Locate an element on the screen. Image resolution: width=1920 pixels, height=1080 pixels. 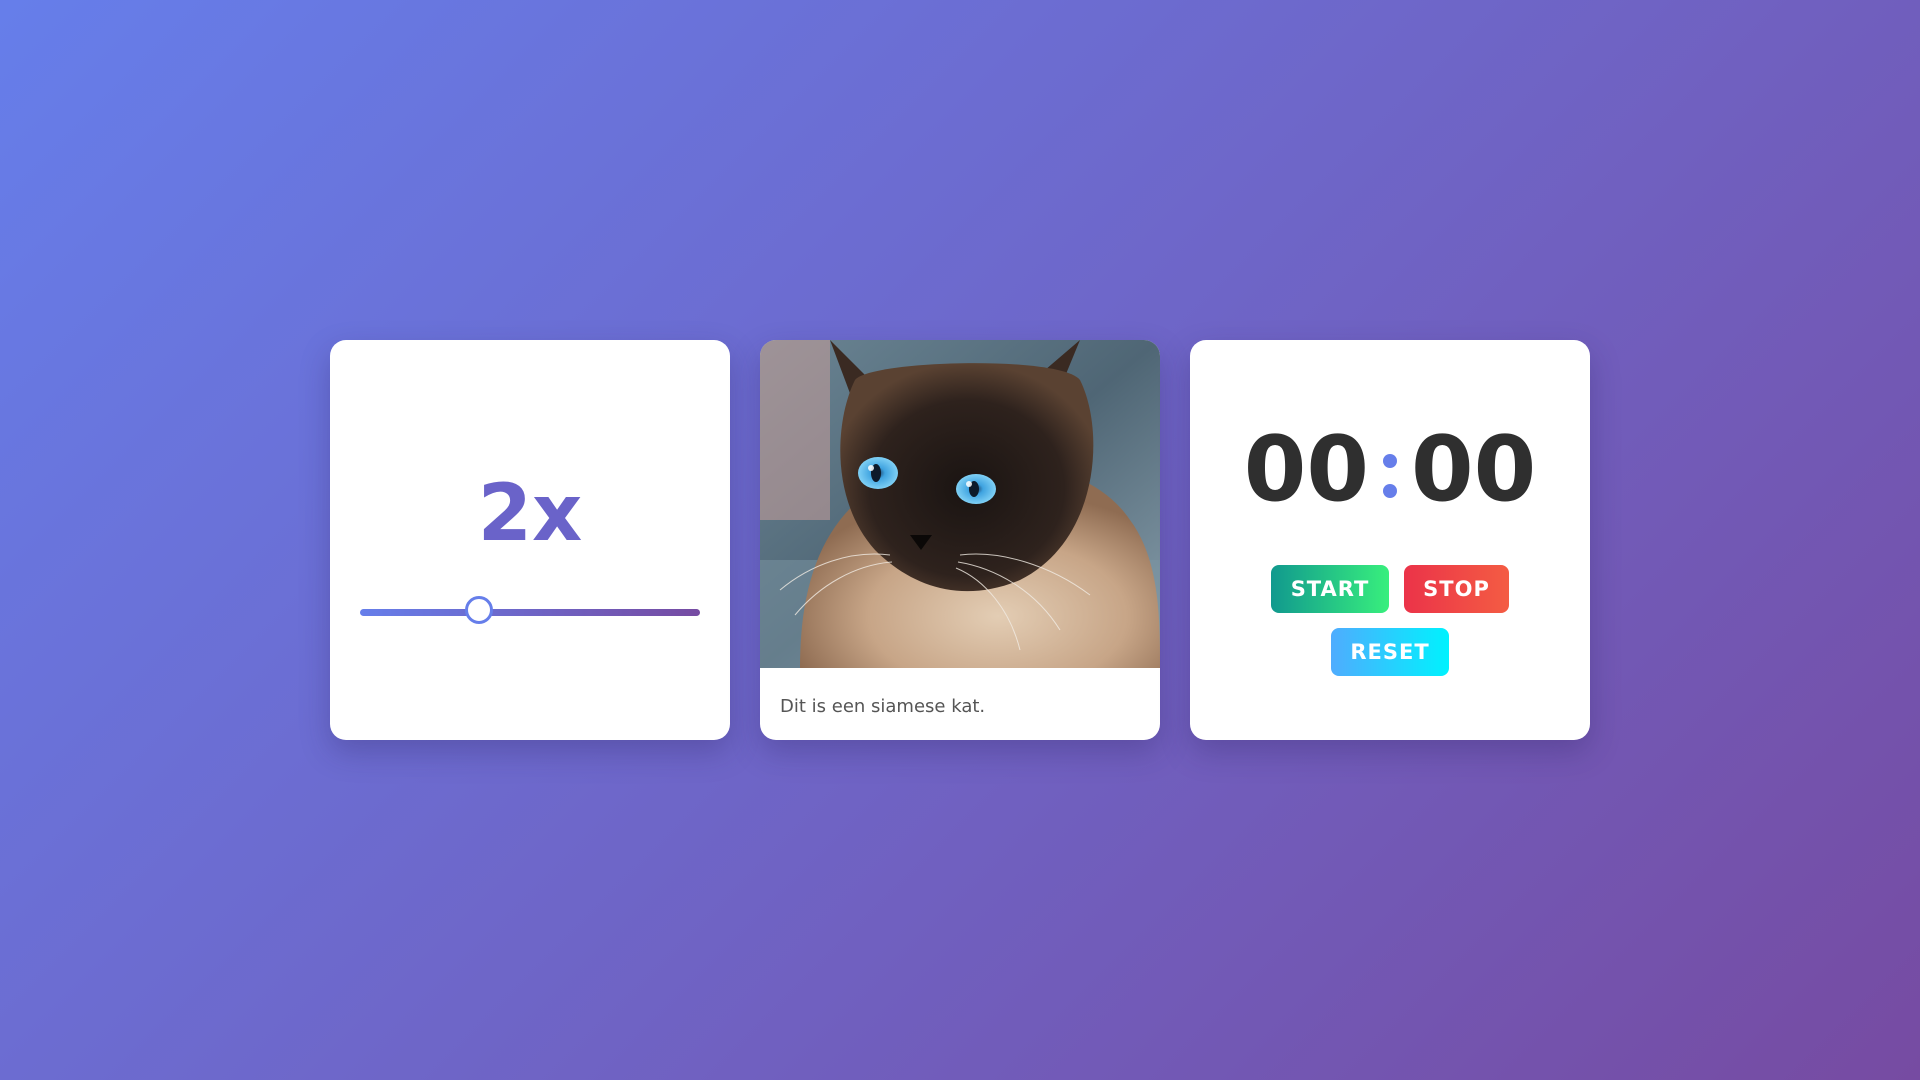
stop-button: STOP is located at coordinates (1456, 589).